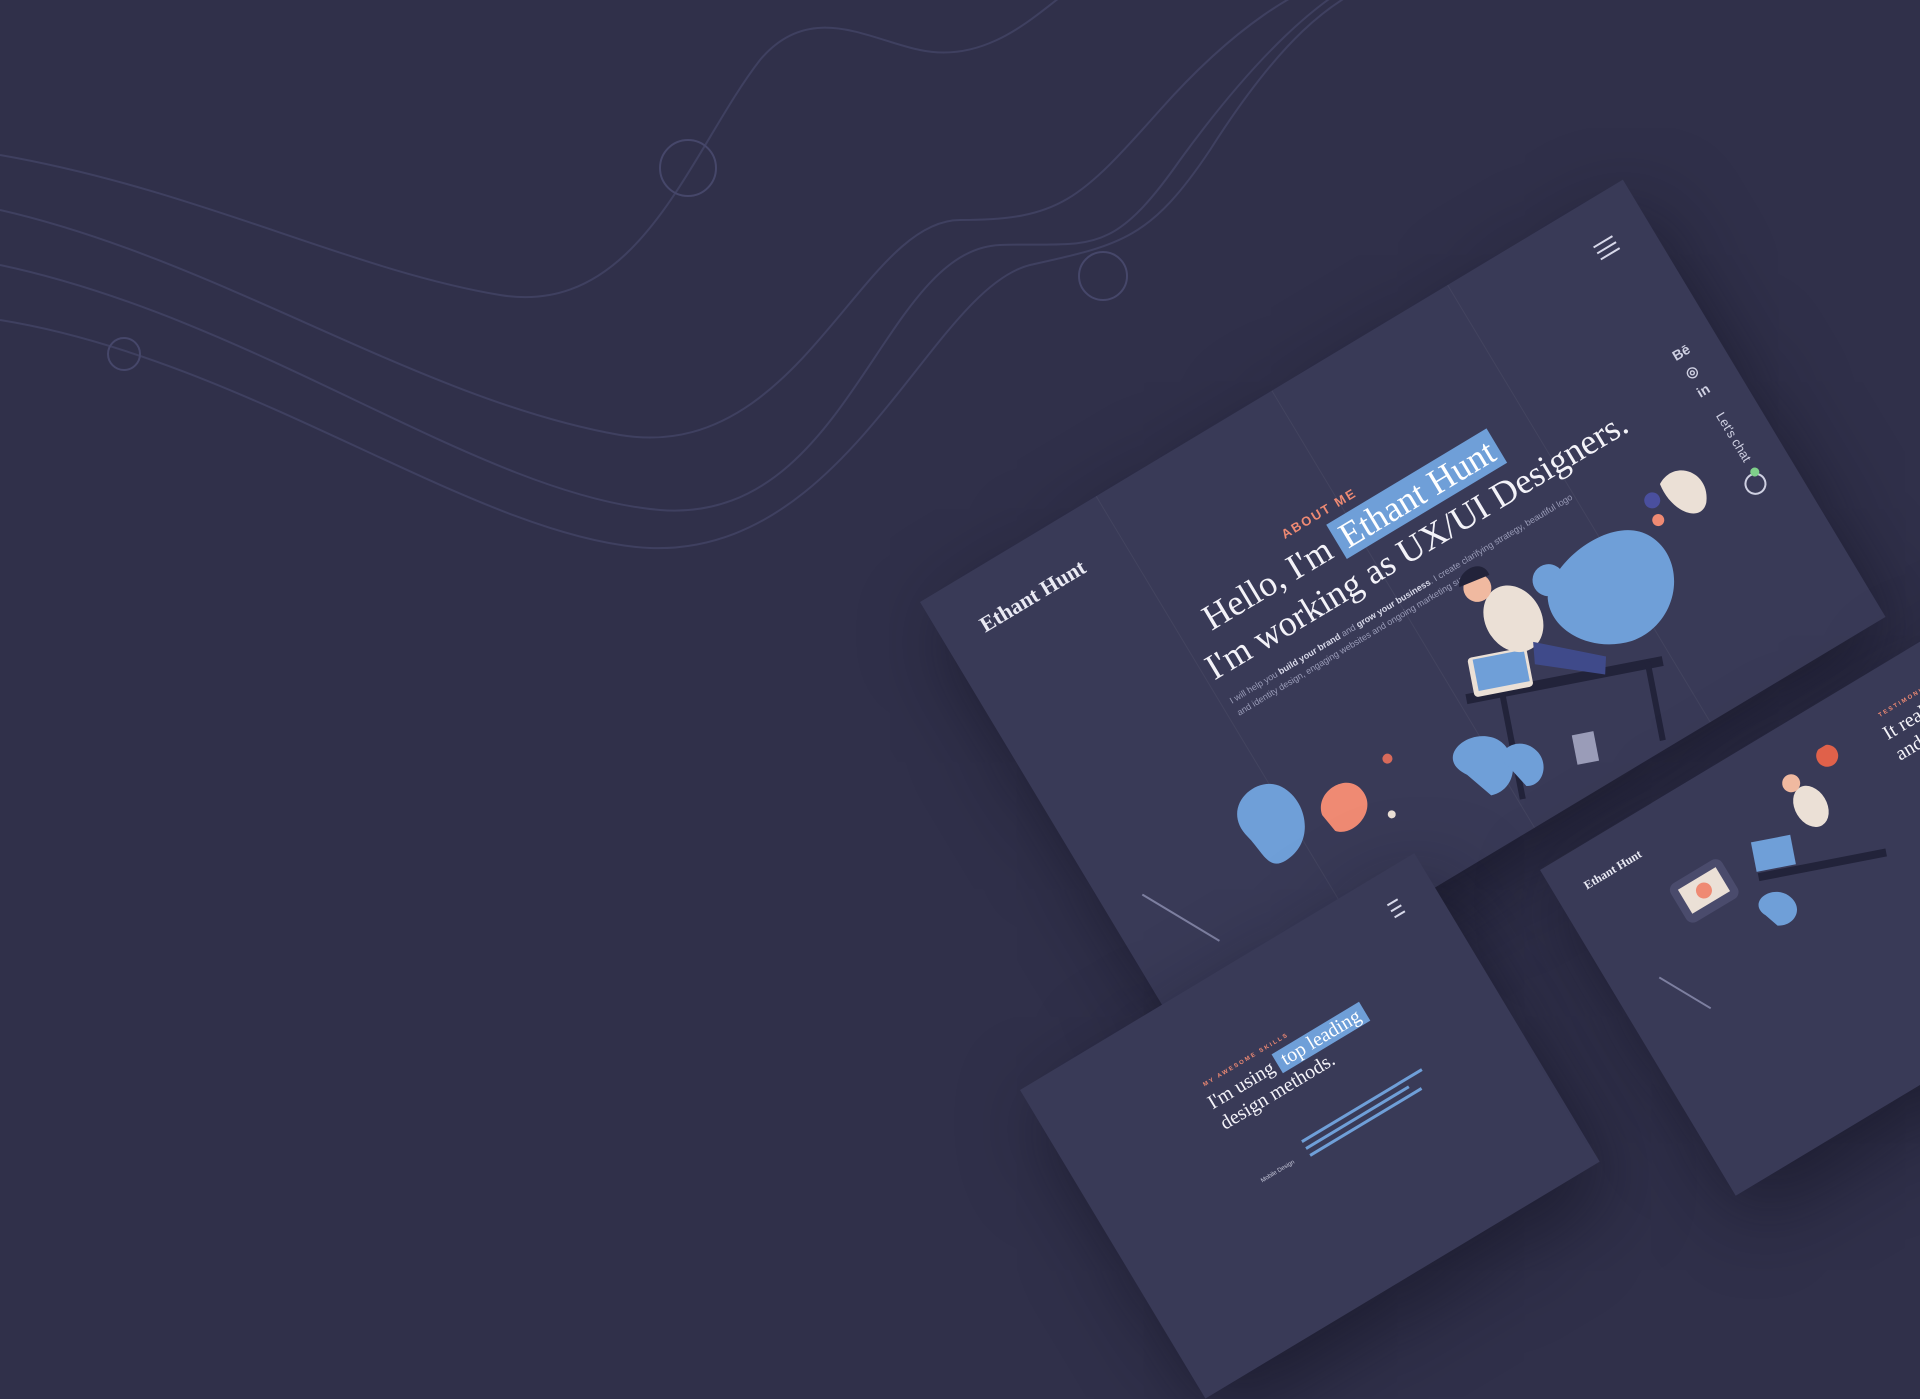  Describe the element at coordinates (1703, 390) in the screenshot. I see `linkedin-icon: in` at that location.